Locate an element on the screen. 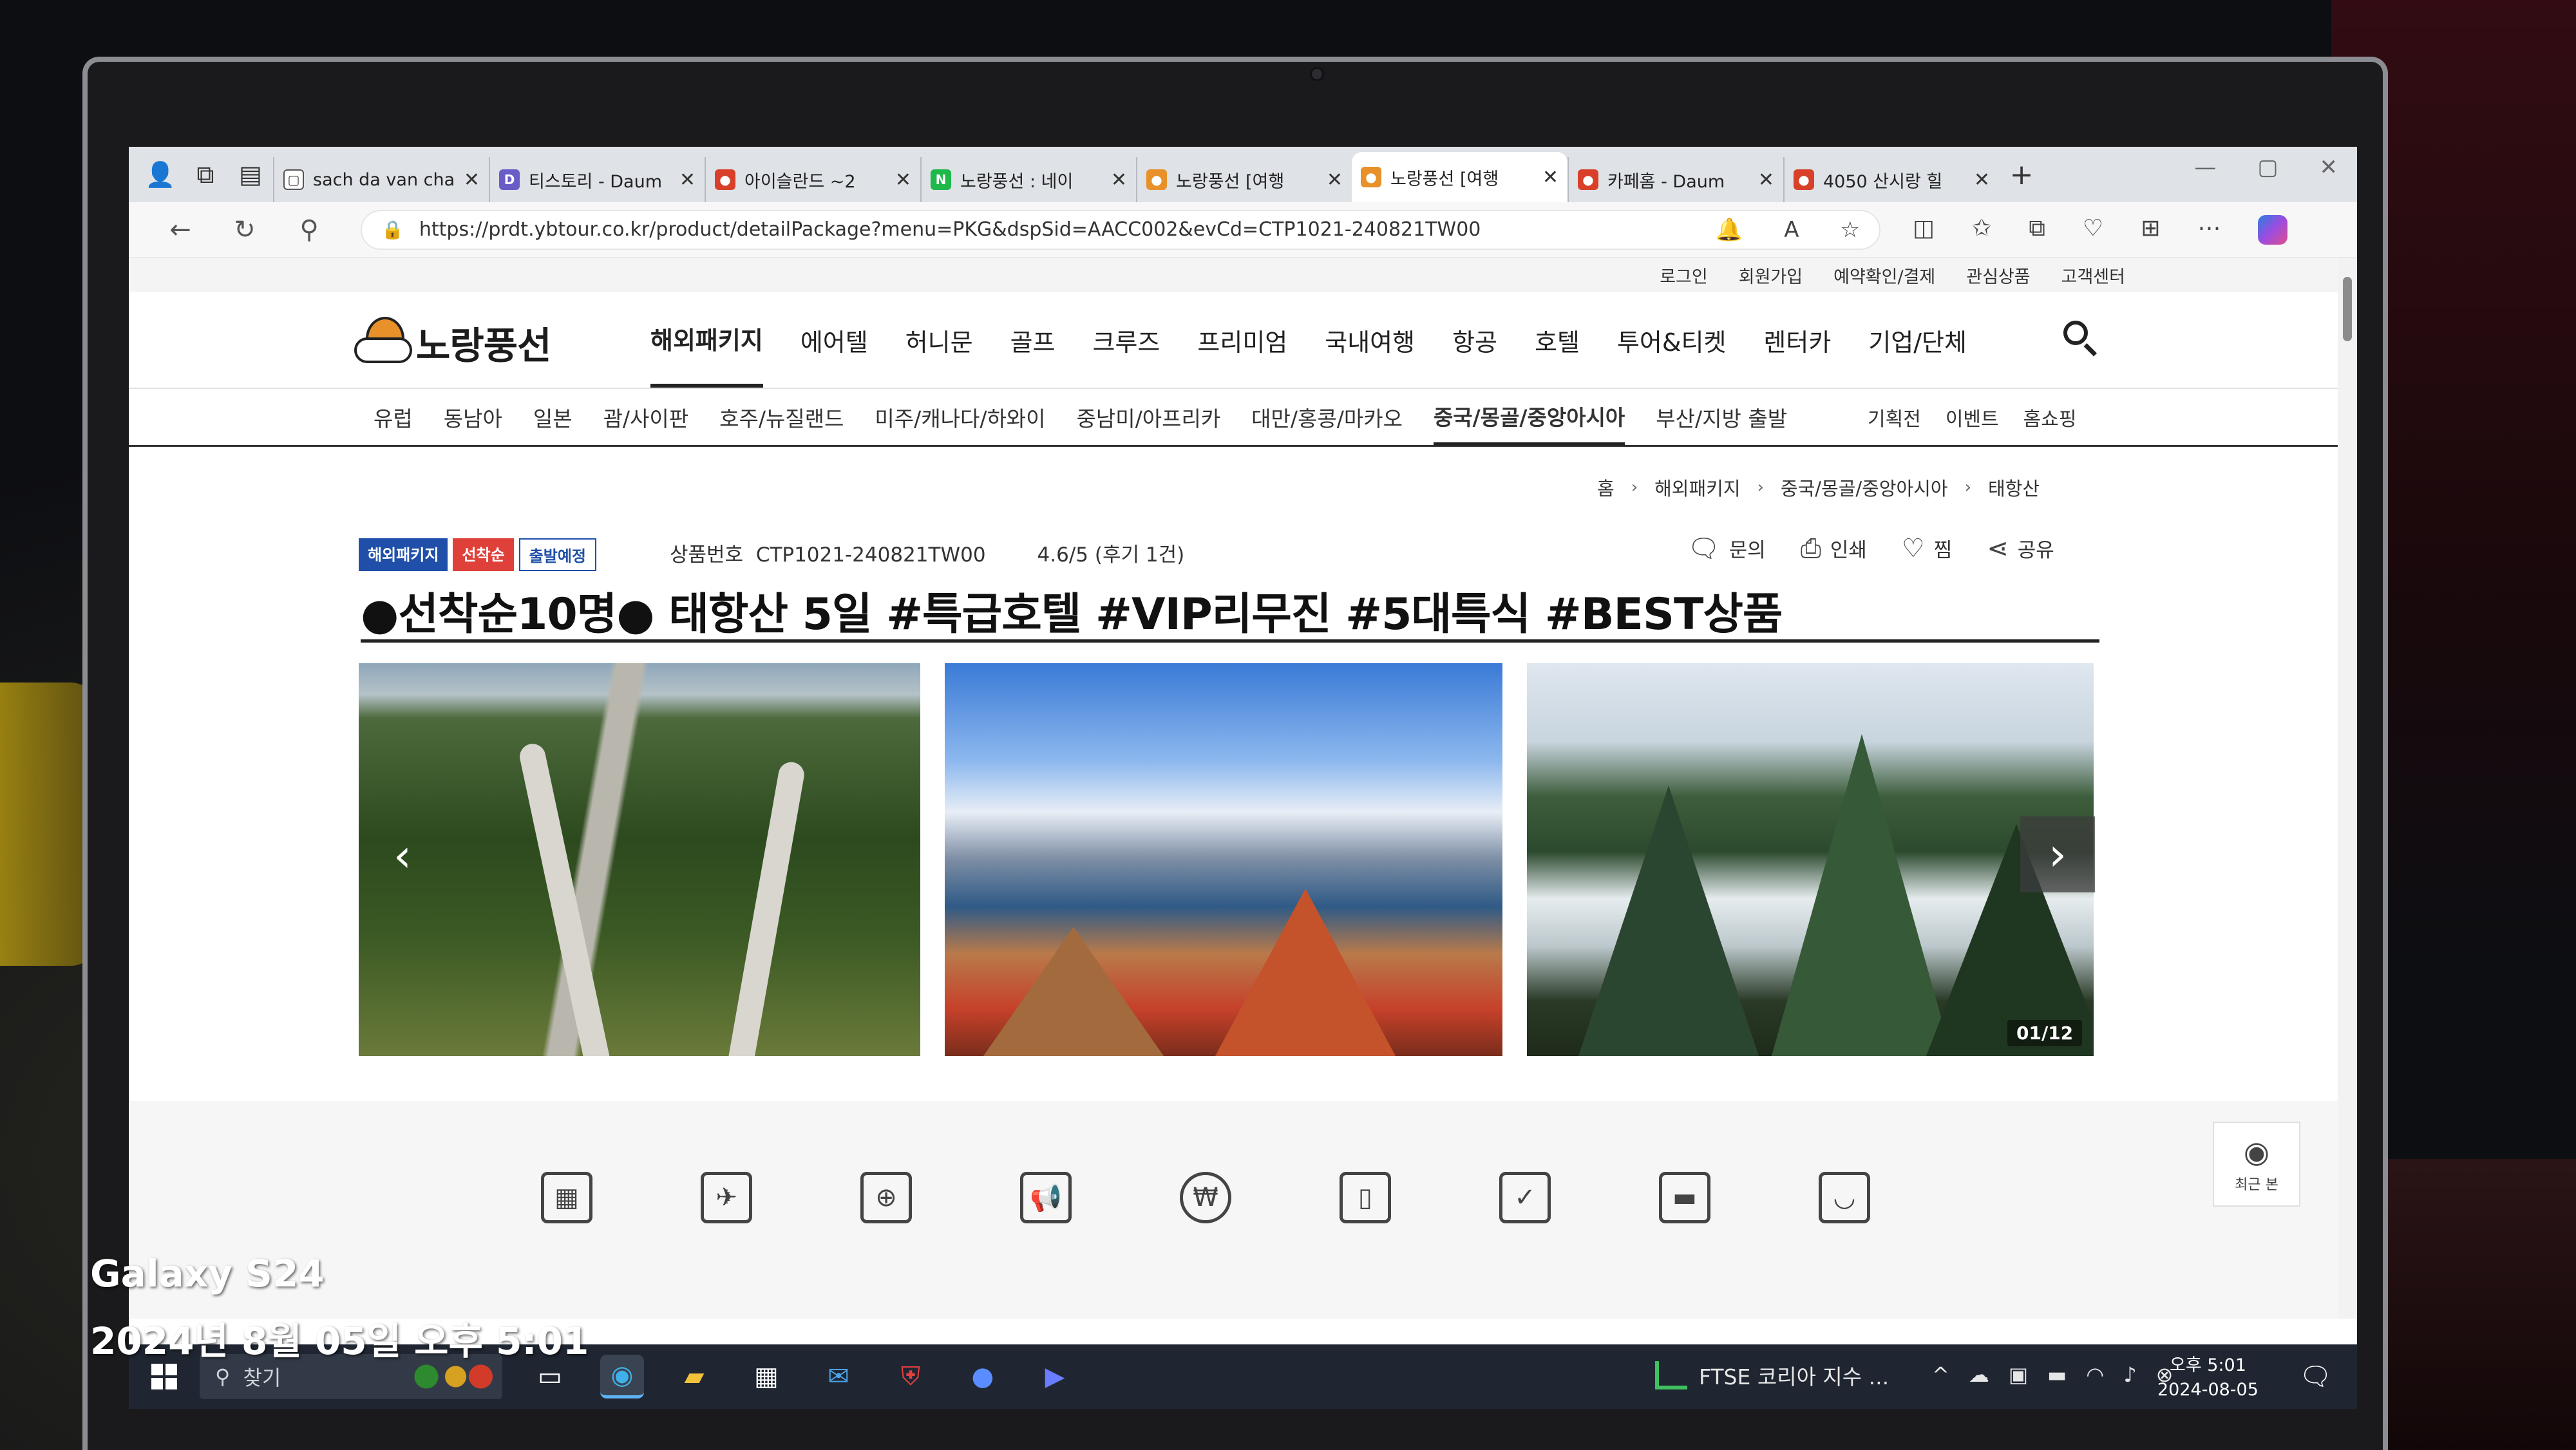 This screenshot has height=1450, width=2576. gallery-next-icon: › is located at coordinates (2057, 854).